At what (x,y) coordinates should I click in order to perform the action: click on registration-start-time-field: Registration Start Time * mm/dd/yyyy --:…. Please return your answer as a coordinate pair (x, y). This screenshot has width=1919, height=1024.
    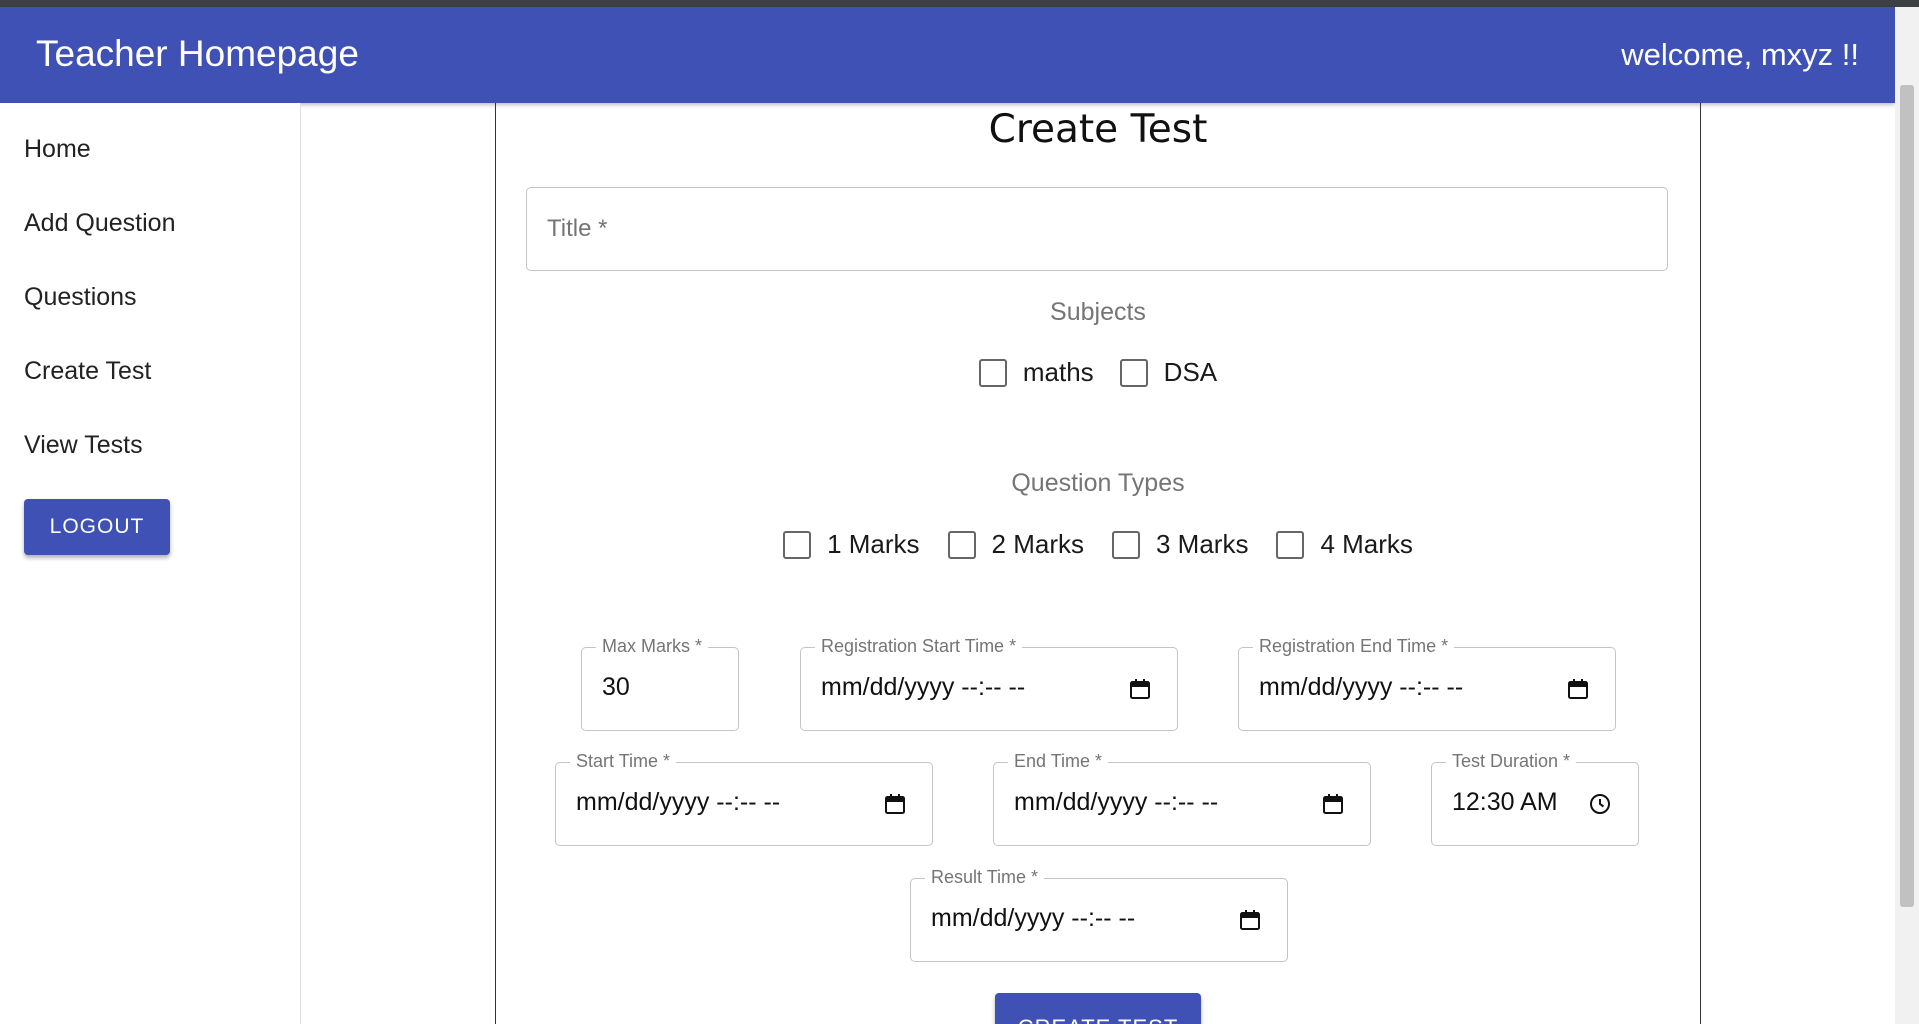
    Looking at the image, I should click on (989, 683).